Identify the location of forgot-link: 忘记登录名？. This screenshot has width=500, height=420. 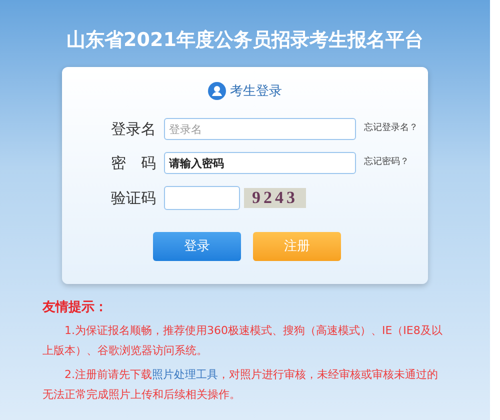
(391, 129).